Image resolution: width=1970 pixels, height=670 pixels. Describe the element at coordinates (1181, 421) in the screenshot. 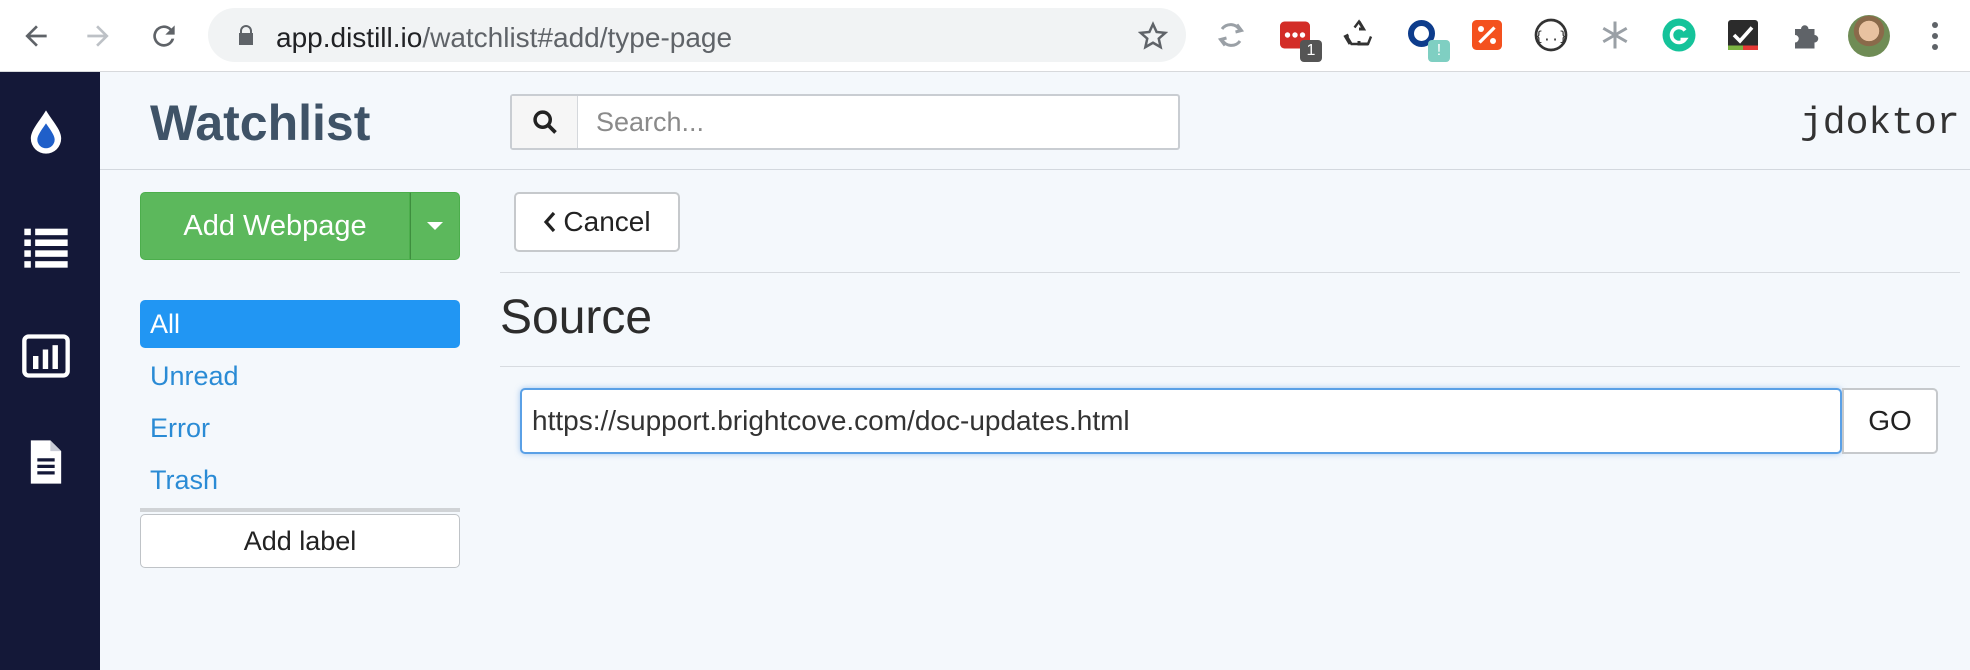

I see `source-url-input` at that location.